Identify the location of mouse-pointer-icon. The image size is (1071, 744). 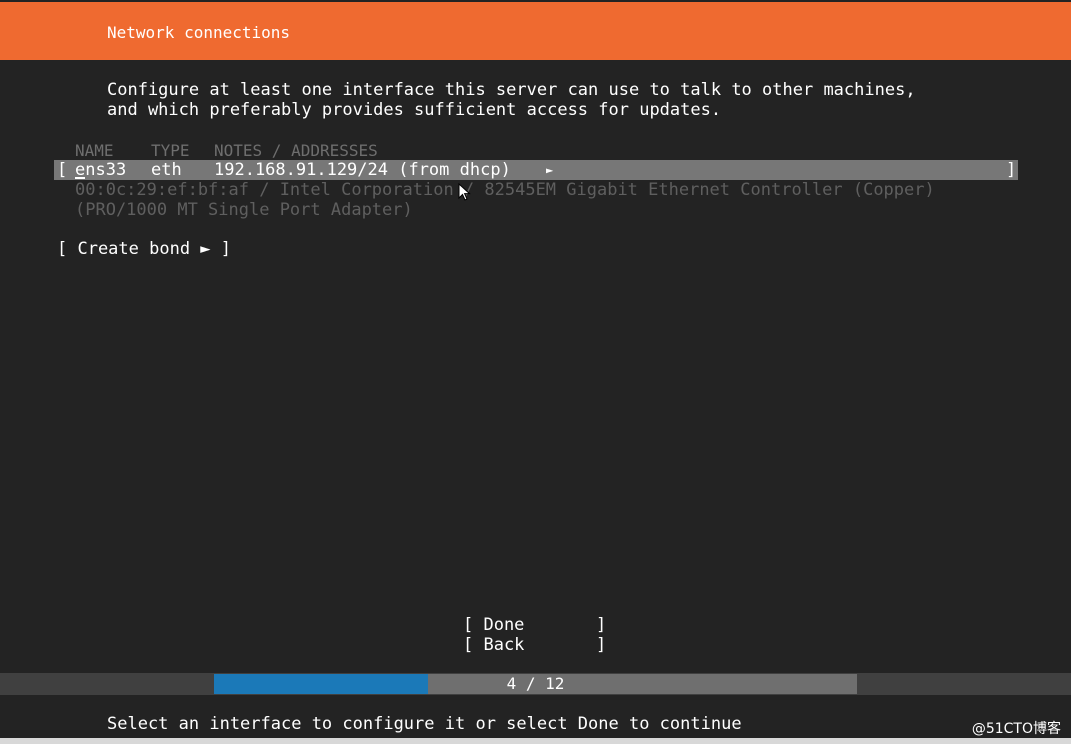
(464, 192).